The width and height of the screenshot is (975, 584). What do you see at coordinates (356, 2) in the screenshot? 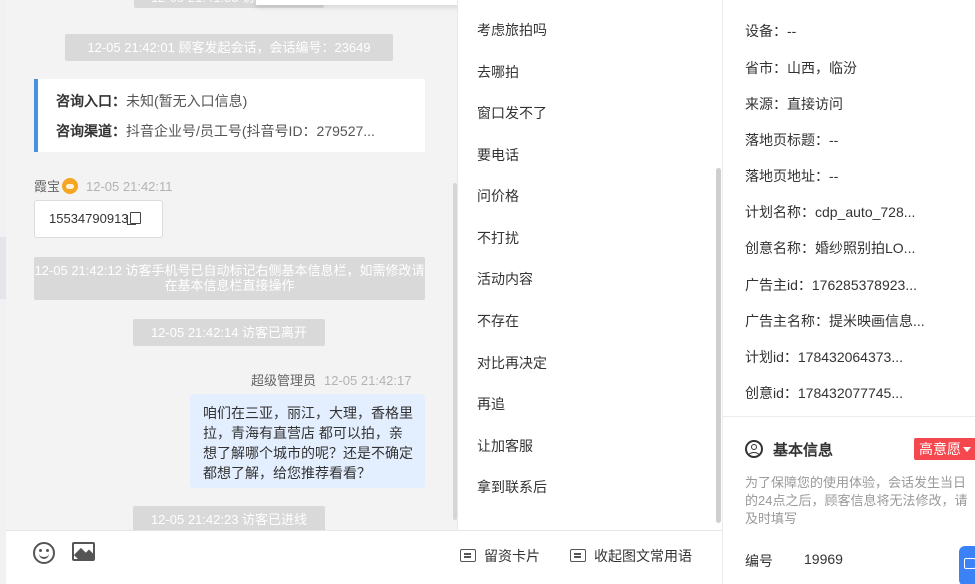
I see `popup-edge` at bounding box center [356, 2].